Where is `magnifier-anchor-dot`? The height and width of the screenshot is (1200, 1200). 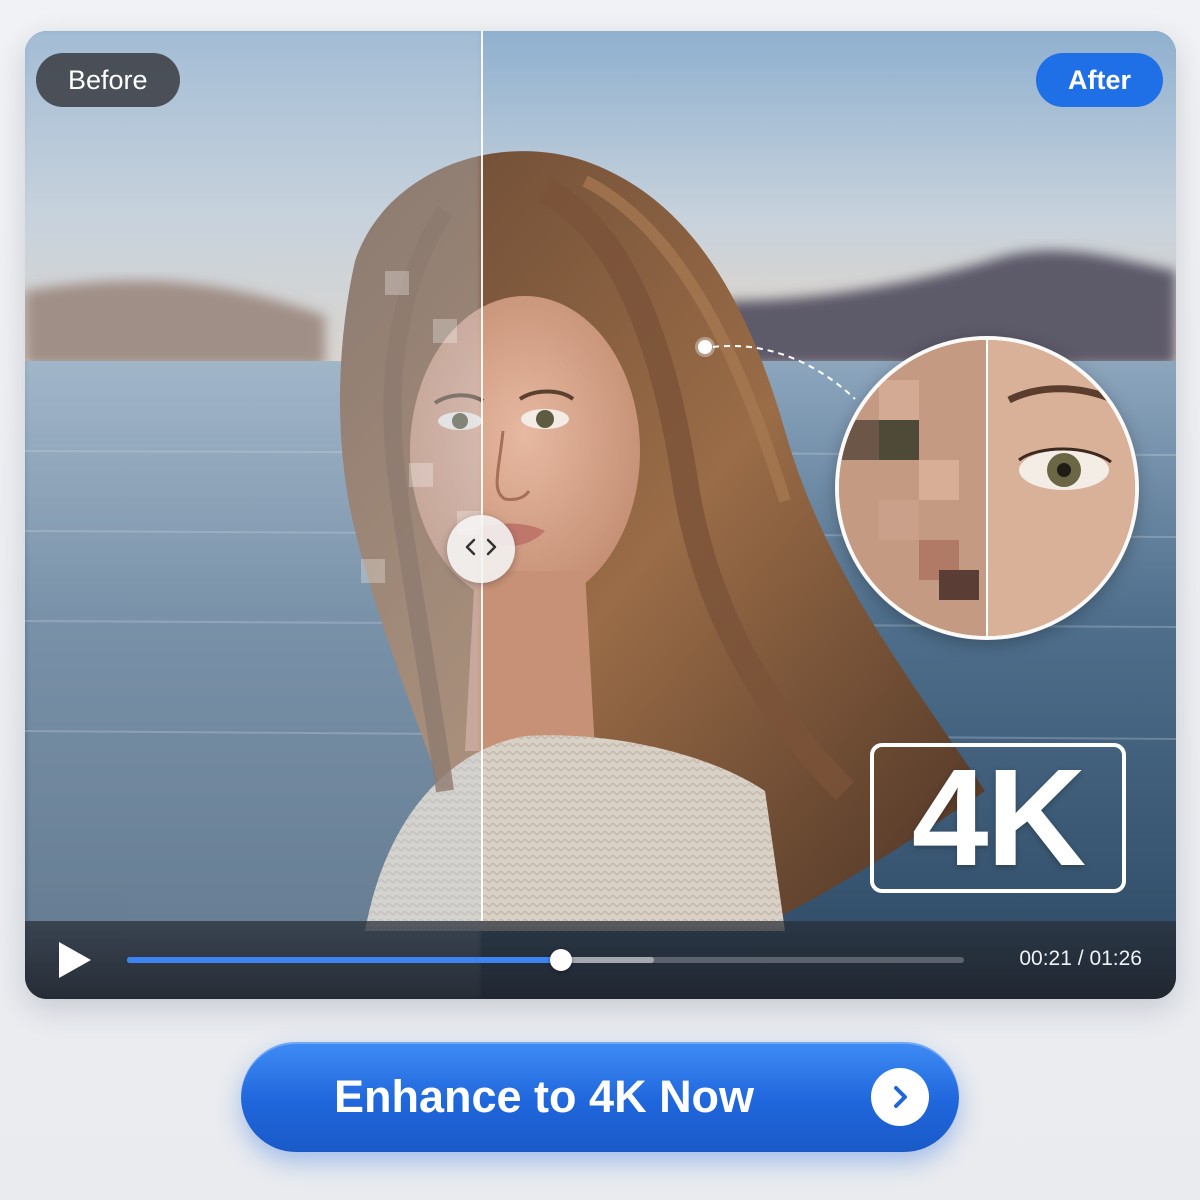 magnifier-anchor-dot is located at coordinates (705, 347).